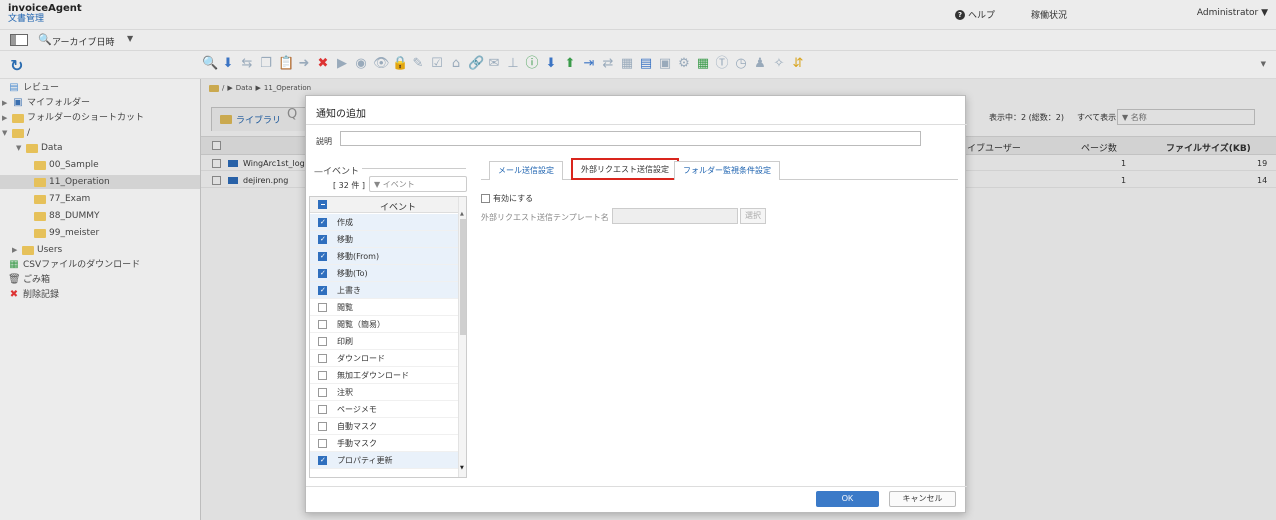 This screenshot has width=1276, height=520. What do you see at coordinates (16, 65) in the screenshot?
I see `refresh-icon: ↻` at bounding box center [16, 65].